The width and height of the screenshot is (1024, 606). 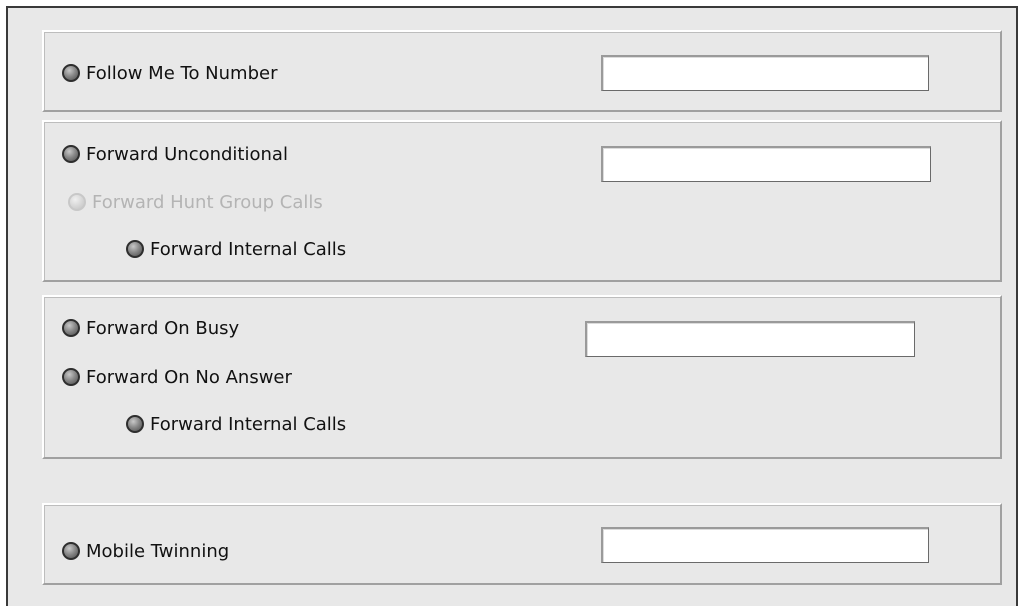 I want to click on forward-hunt-group-calls-radio: Forward Hunt Group Calls, so click(x=195, y=202).